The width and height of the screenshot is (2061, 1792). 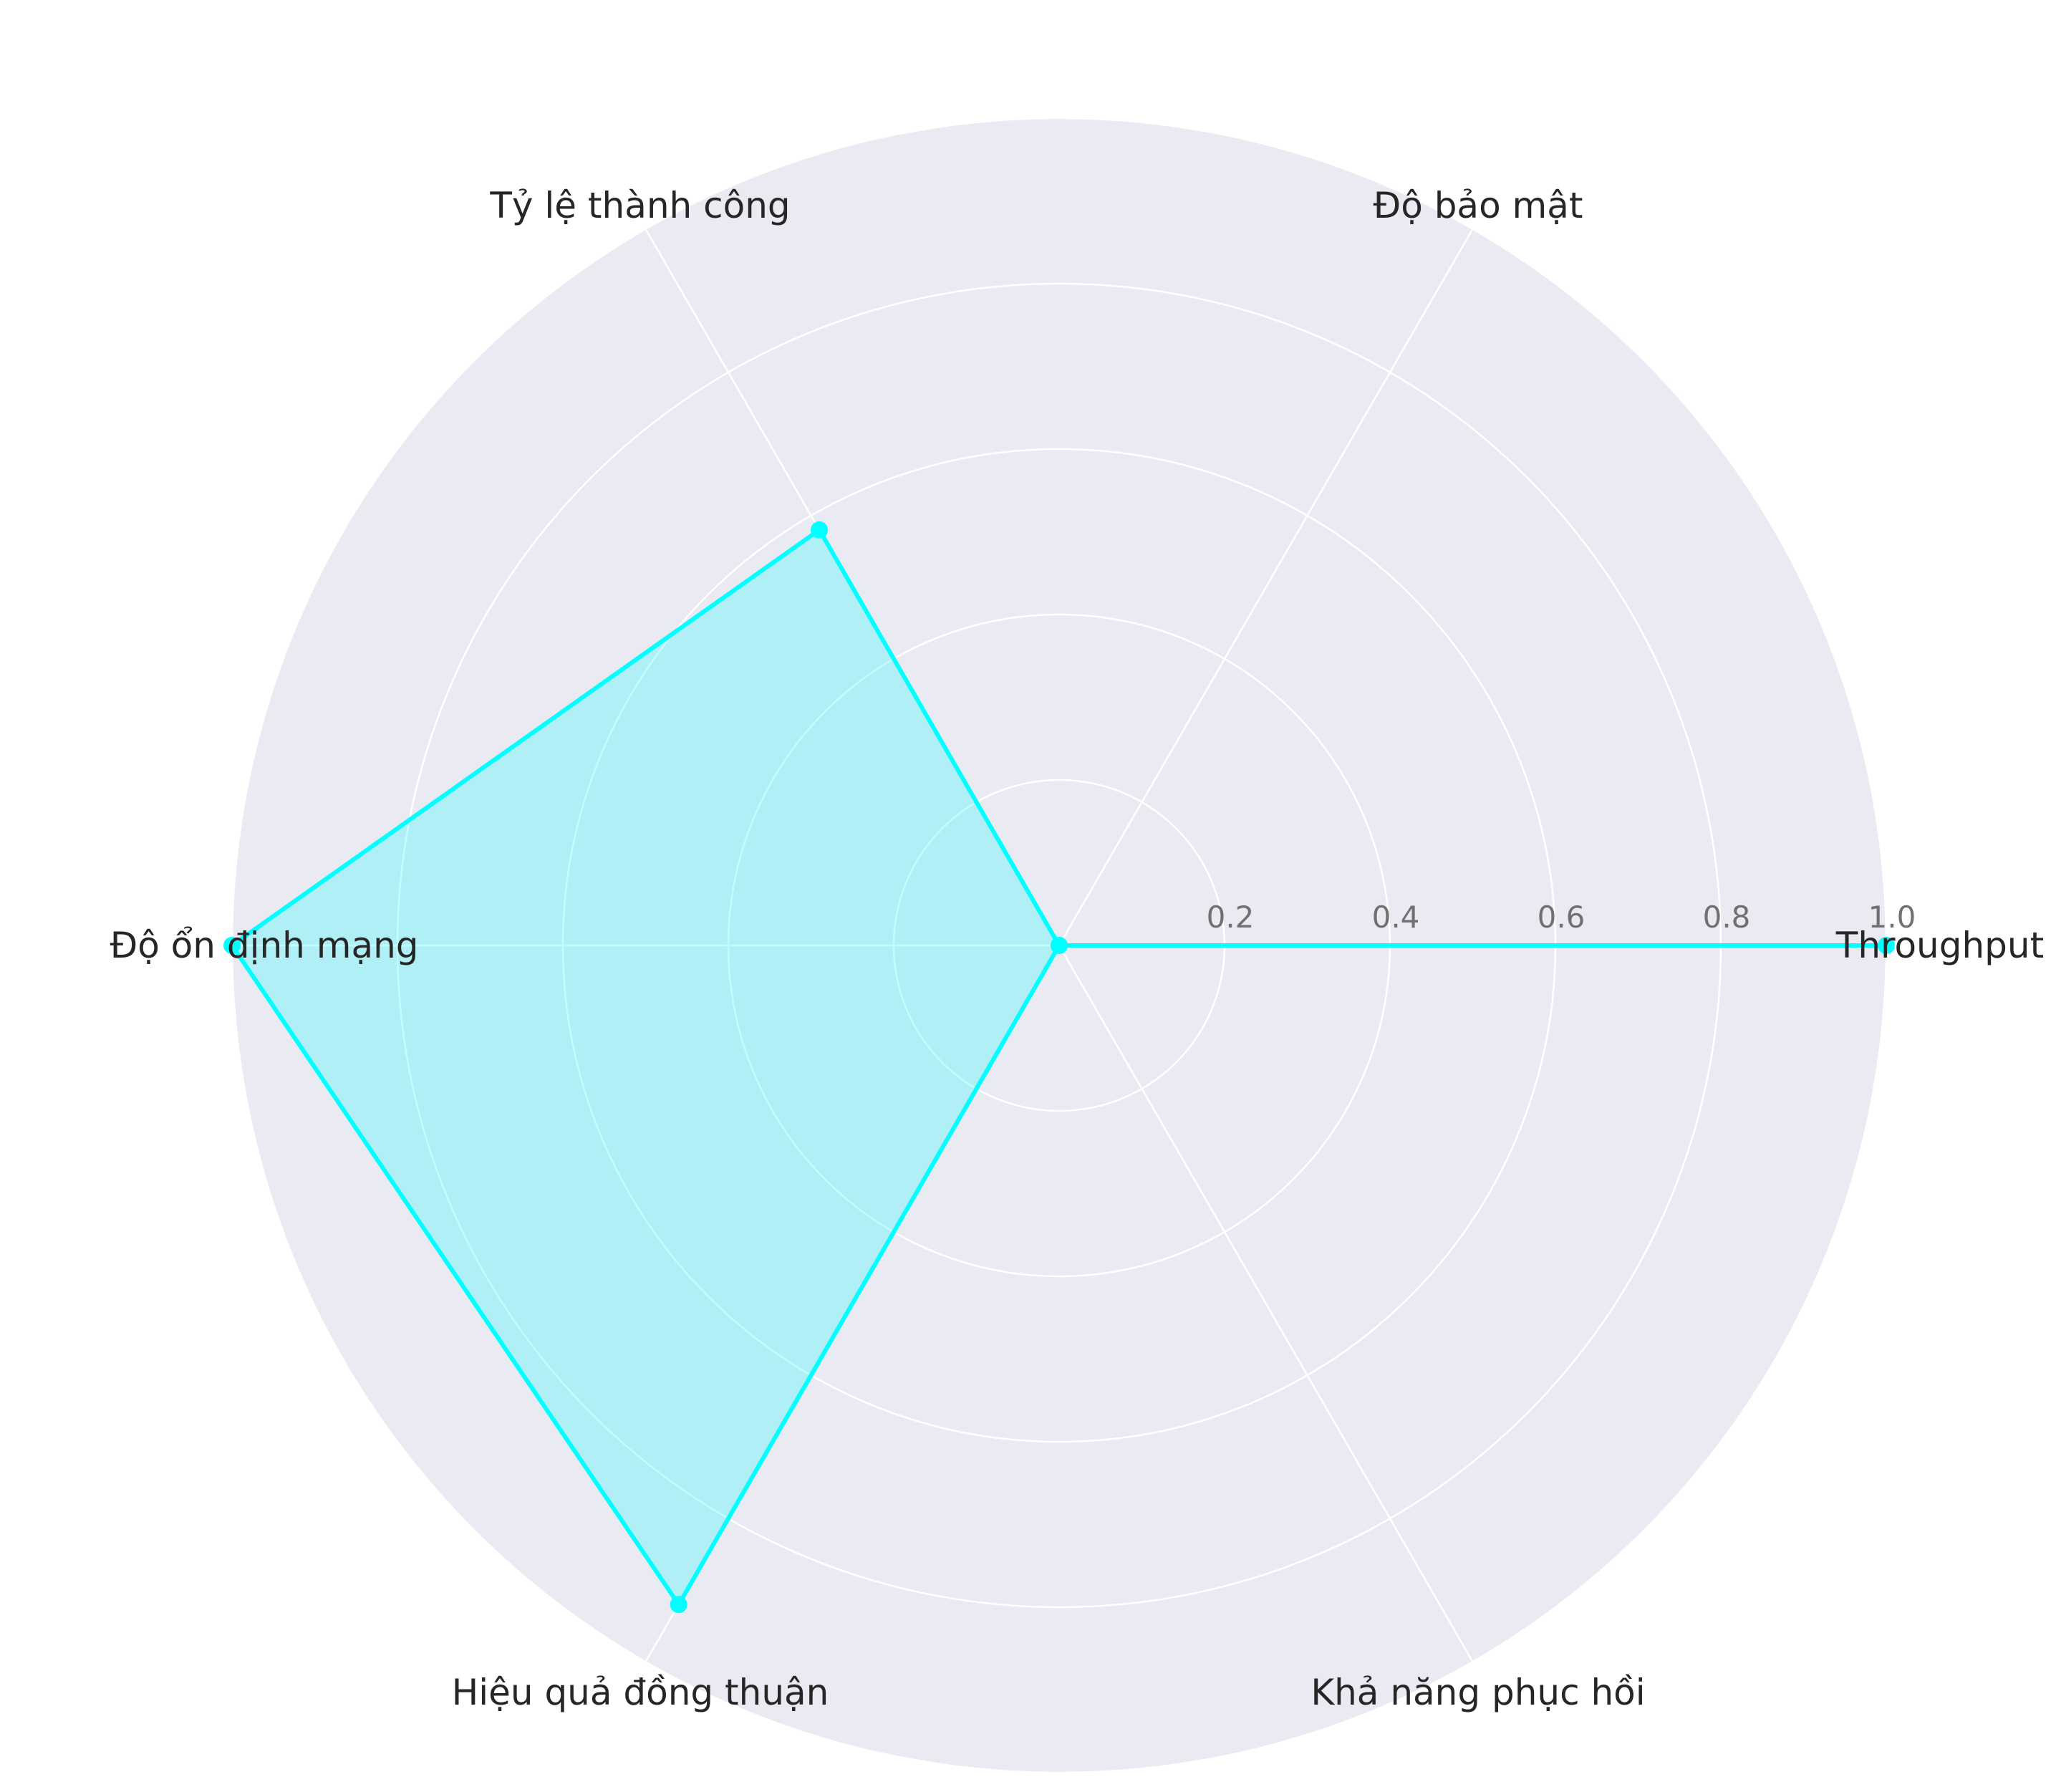 What do you see at coordinates (1561, 918) in the screenshot?
I see `tick-label-2: 0.6` at bounding box center [1561, 918].